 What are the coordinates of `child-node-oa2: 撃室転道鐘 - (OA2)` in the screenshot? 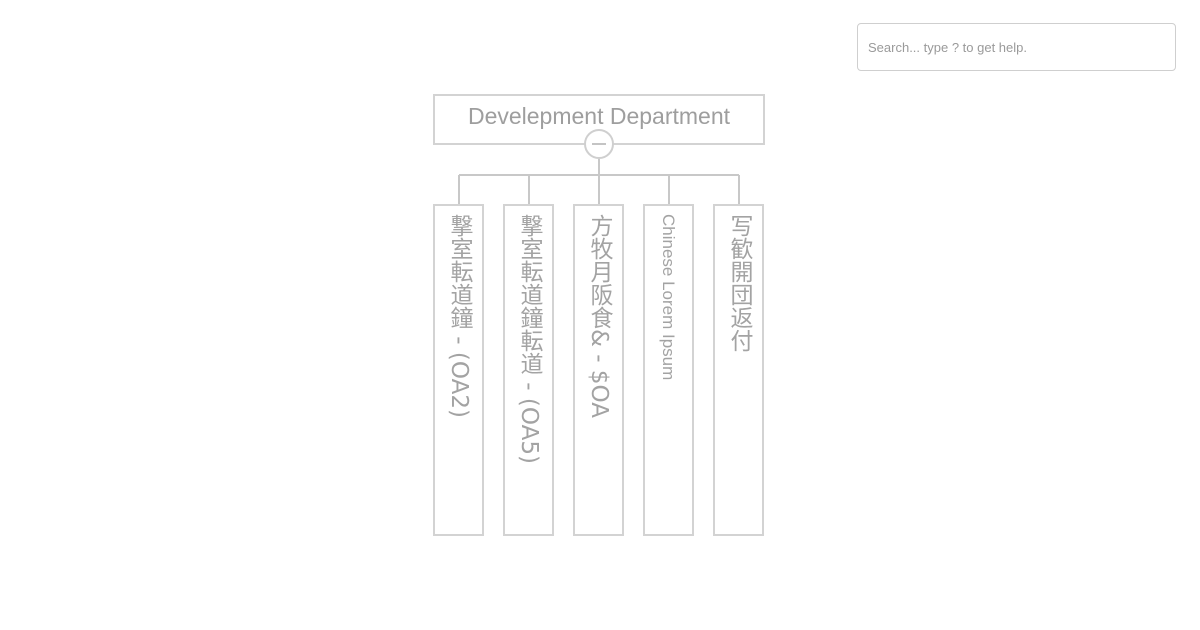 It's located at (458, 370).